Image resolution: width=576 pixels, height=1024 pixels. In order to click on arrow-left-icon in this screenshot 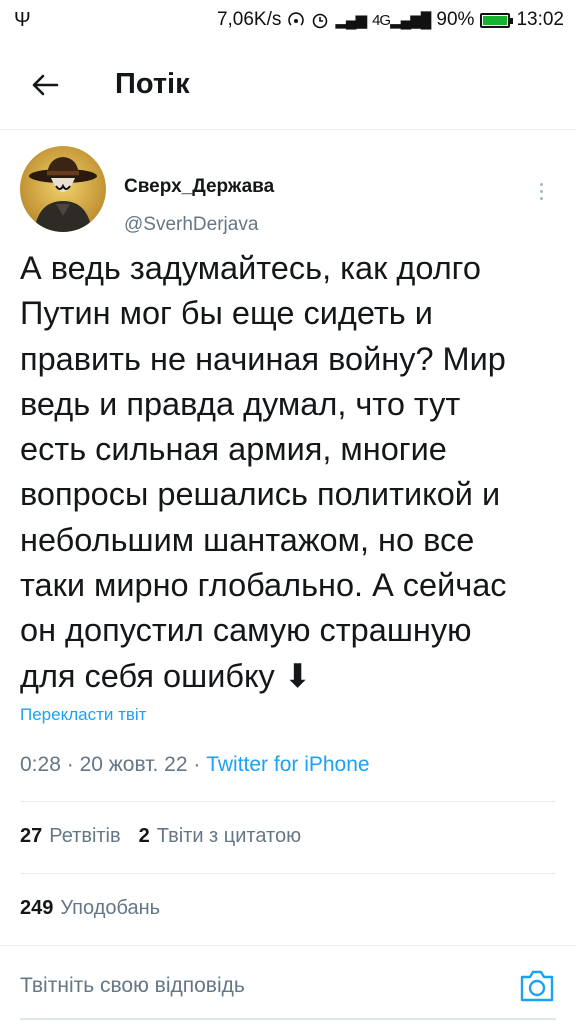, I will do `click(45, 84)`.